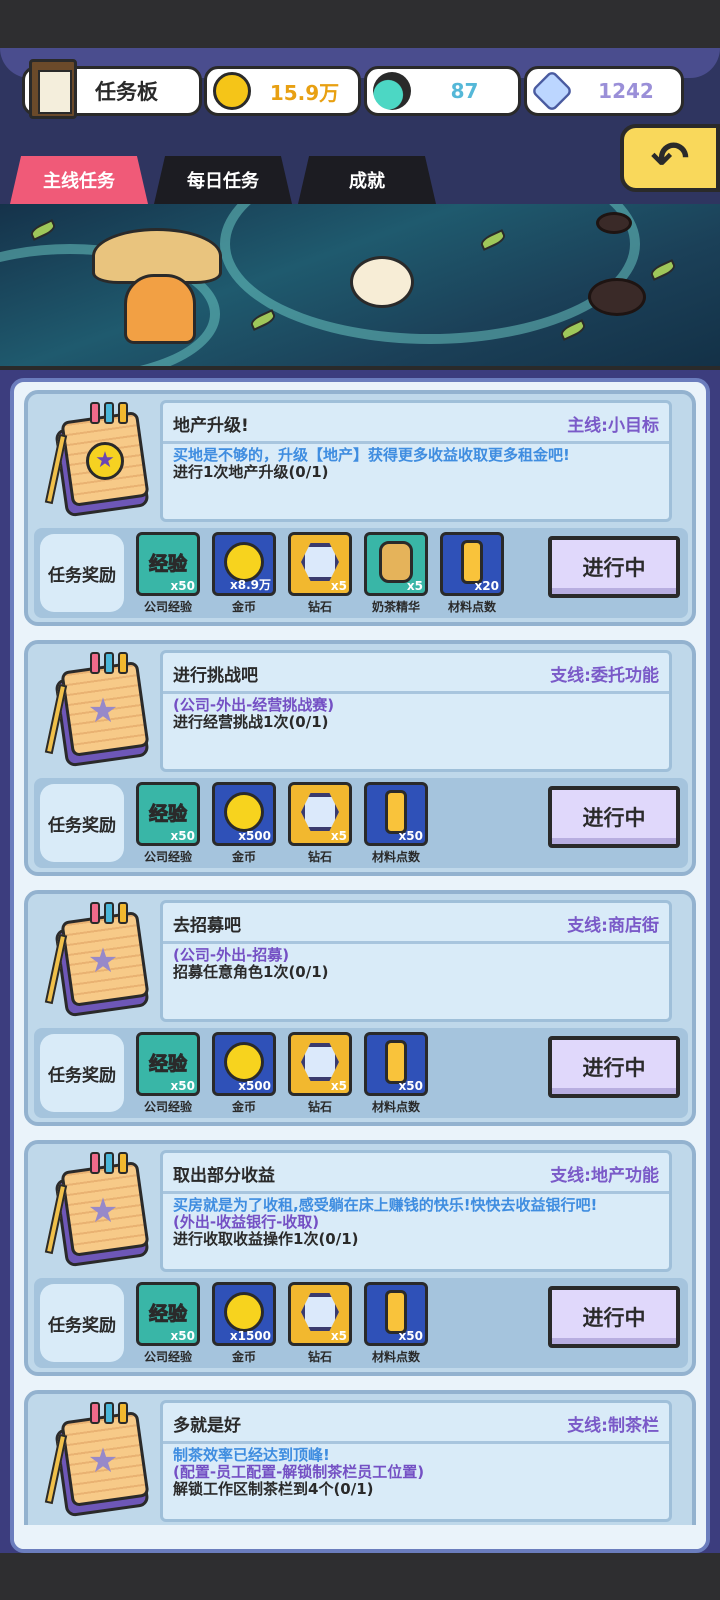  I want to click on tab-daily-quests: 每日任务, so click(223, 180).